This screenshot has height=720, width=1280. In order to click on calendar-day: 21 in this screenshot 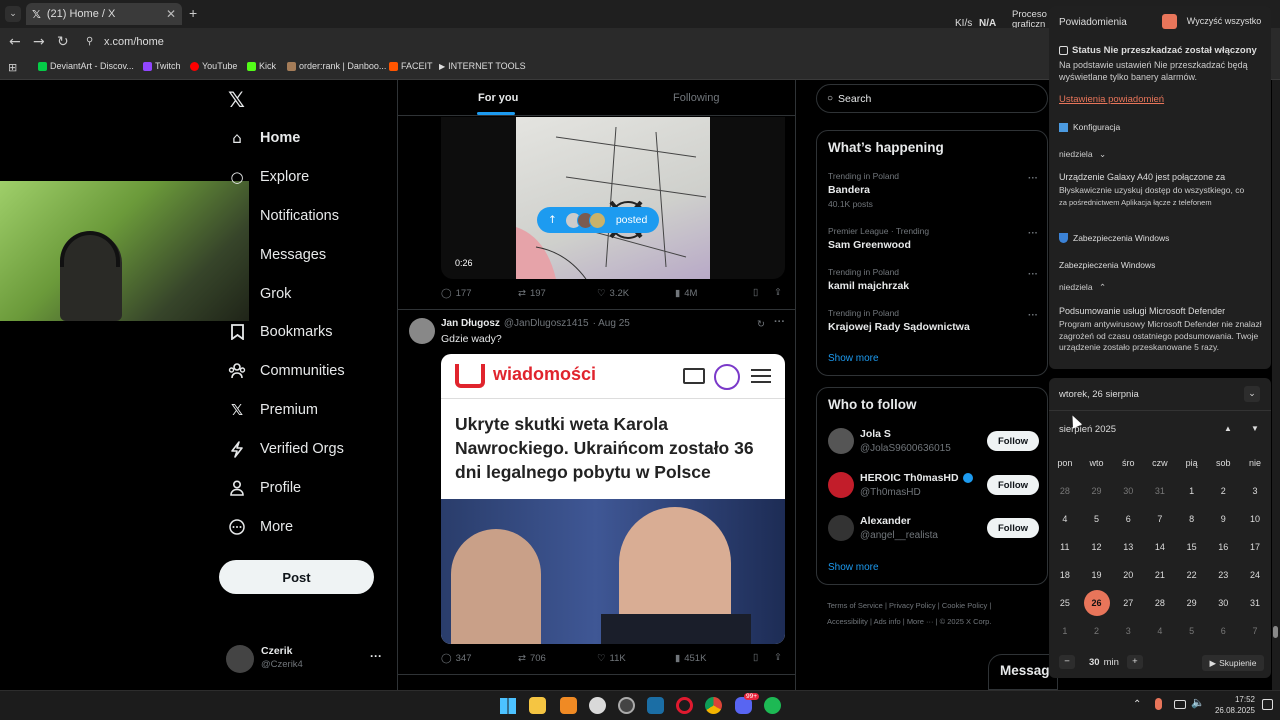, I will do `click(1160, 575)`.